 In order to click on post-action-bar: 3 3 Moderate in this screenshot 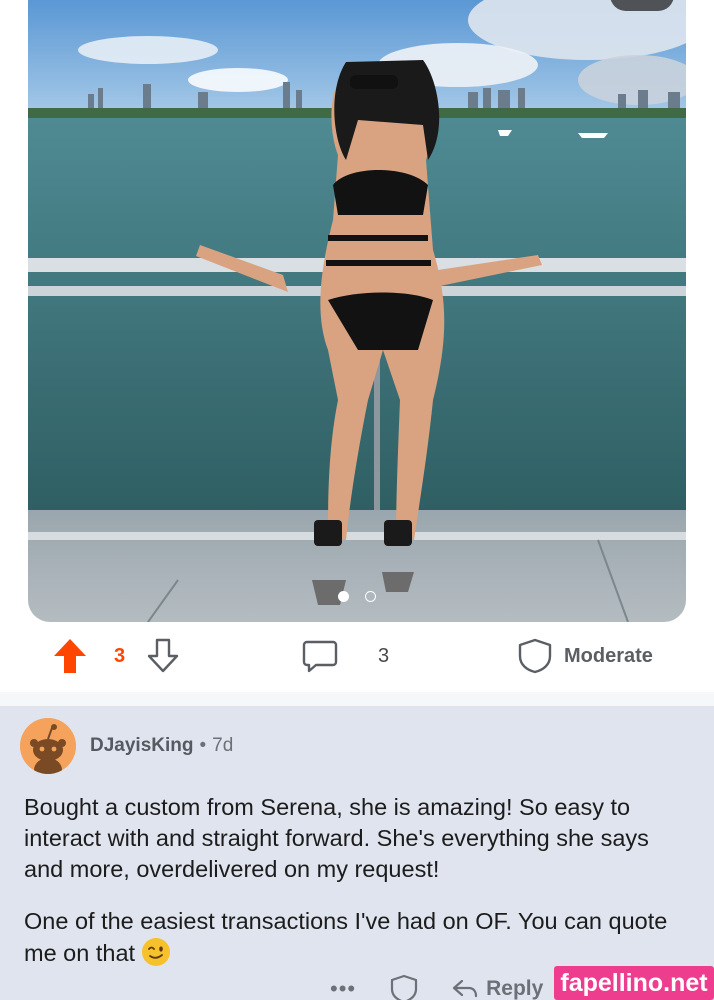, I will do `click(357, 657)`.